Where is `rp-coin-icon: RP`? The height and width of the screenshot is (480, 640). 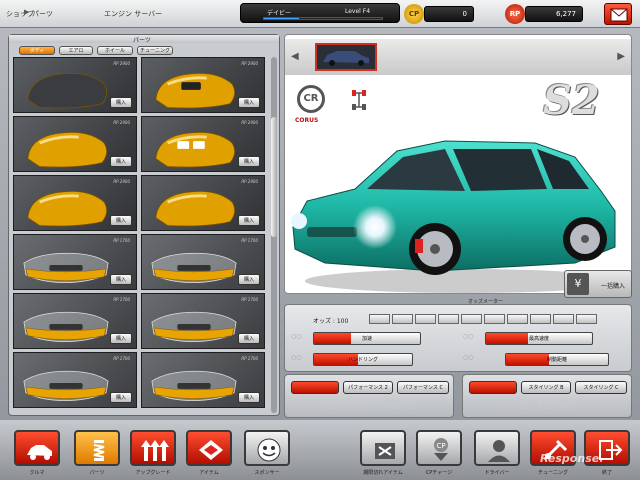 rp-coin-icon: RP is located at coordinates (515, 14).